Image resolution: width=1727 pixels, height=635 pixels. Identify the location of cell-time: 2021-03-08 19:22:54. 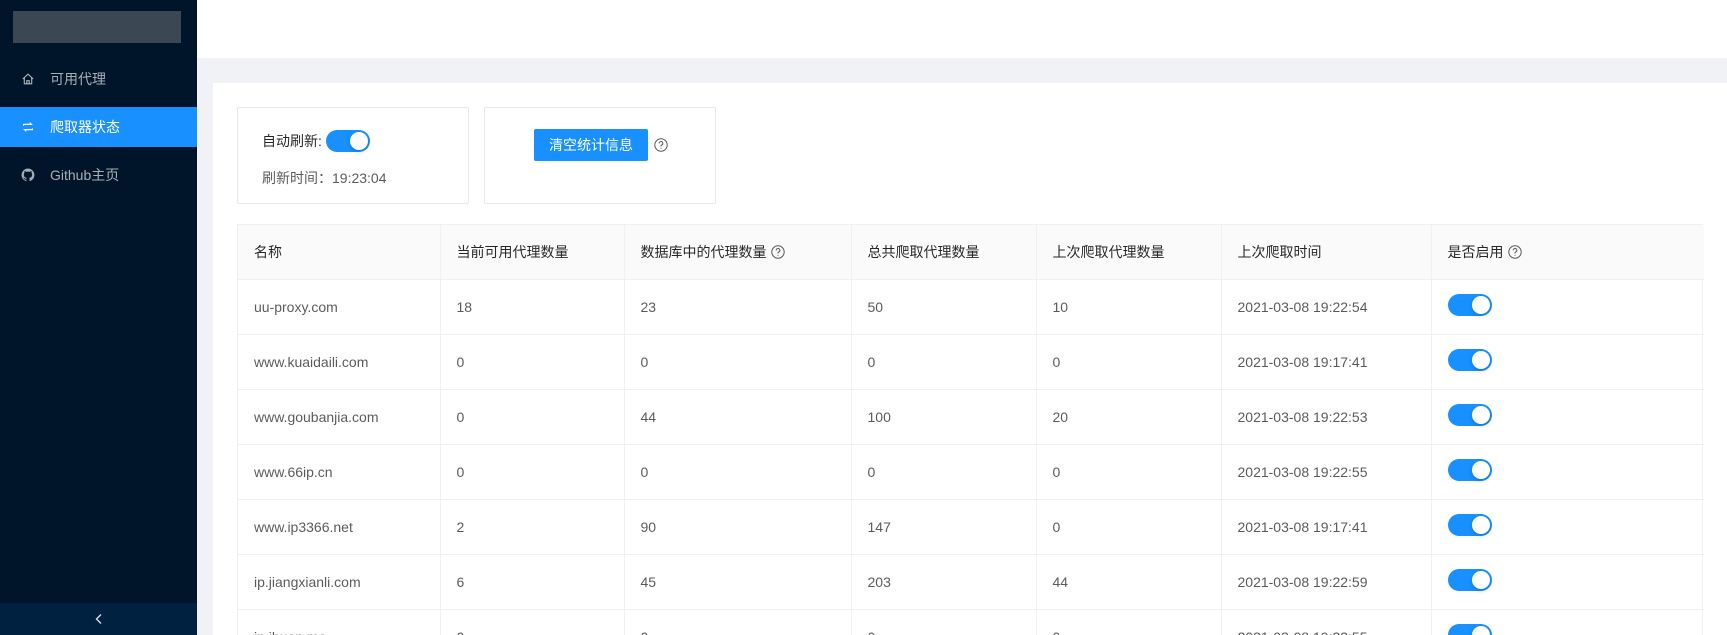
(1326, 307).